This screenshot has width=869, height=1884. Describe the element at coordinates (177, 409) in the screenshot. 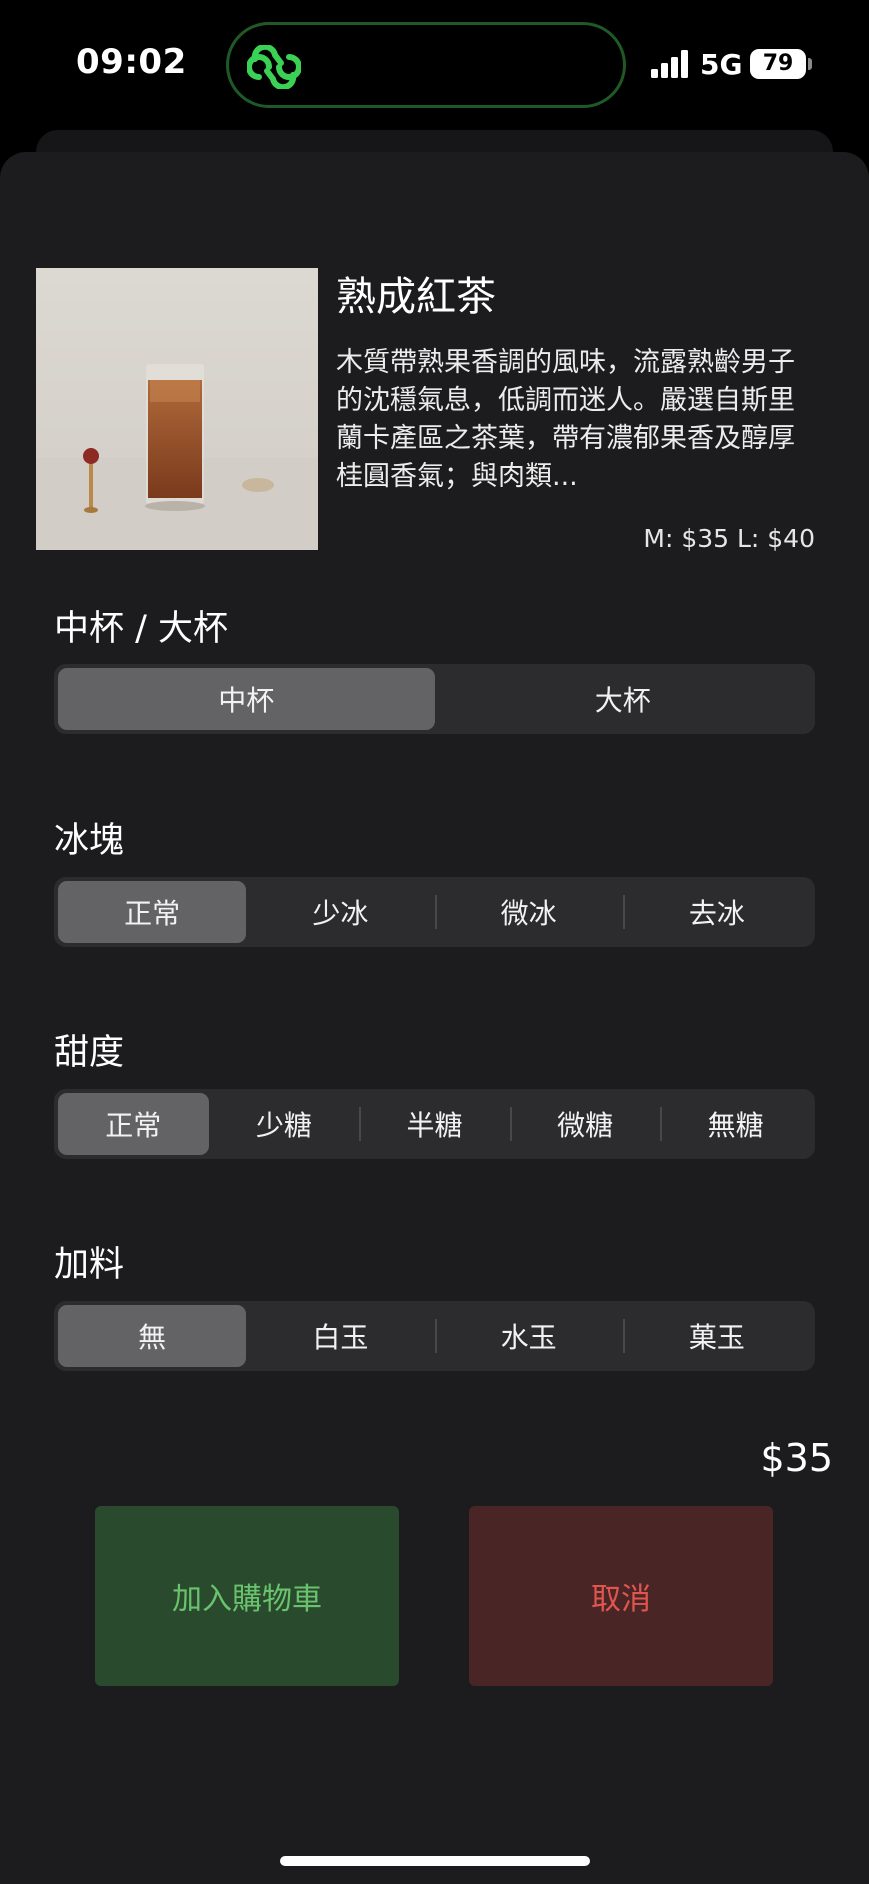

I see `product-image` at that location.